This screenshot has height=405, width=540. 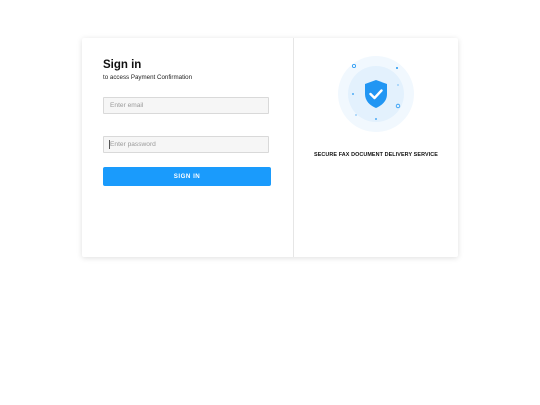 What do you see at coordinates (148, 77) in the screenshot?
I see `page-subtitle: to access Payment Confirmation` at bounding box center [148, 77].